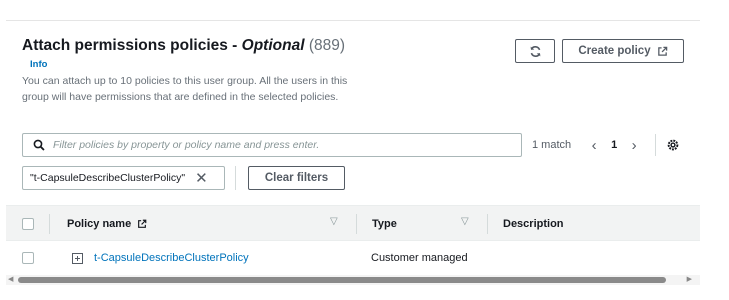  I want to click on create-policy-label: Create policy, so click(614, 51).